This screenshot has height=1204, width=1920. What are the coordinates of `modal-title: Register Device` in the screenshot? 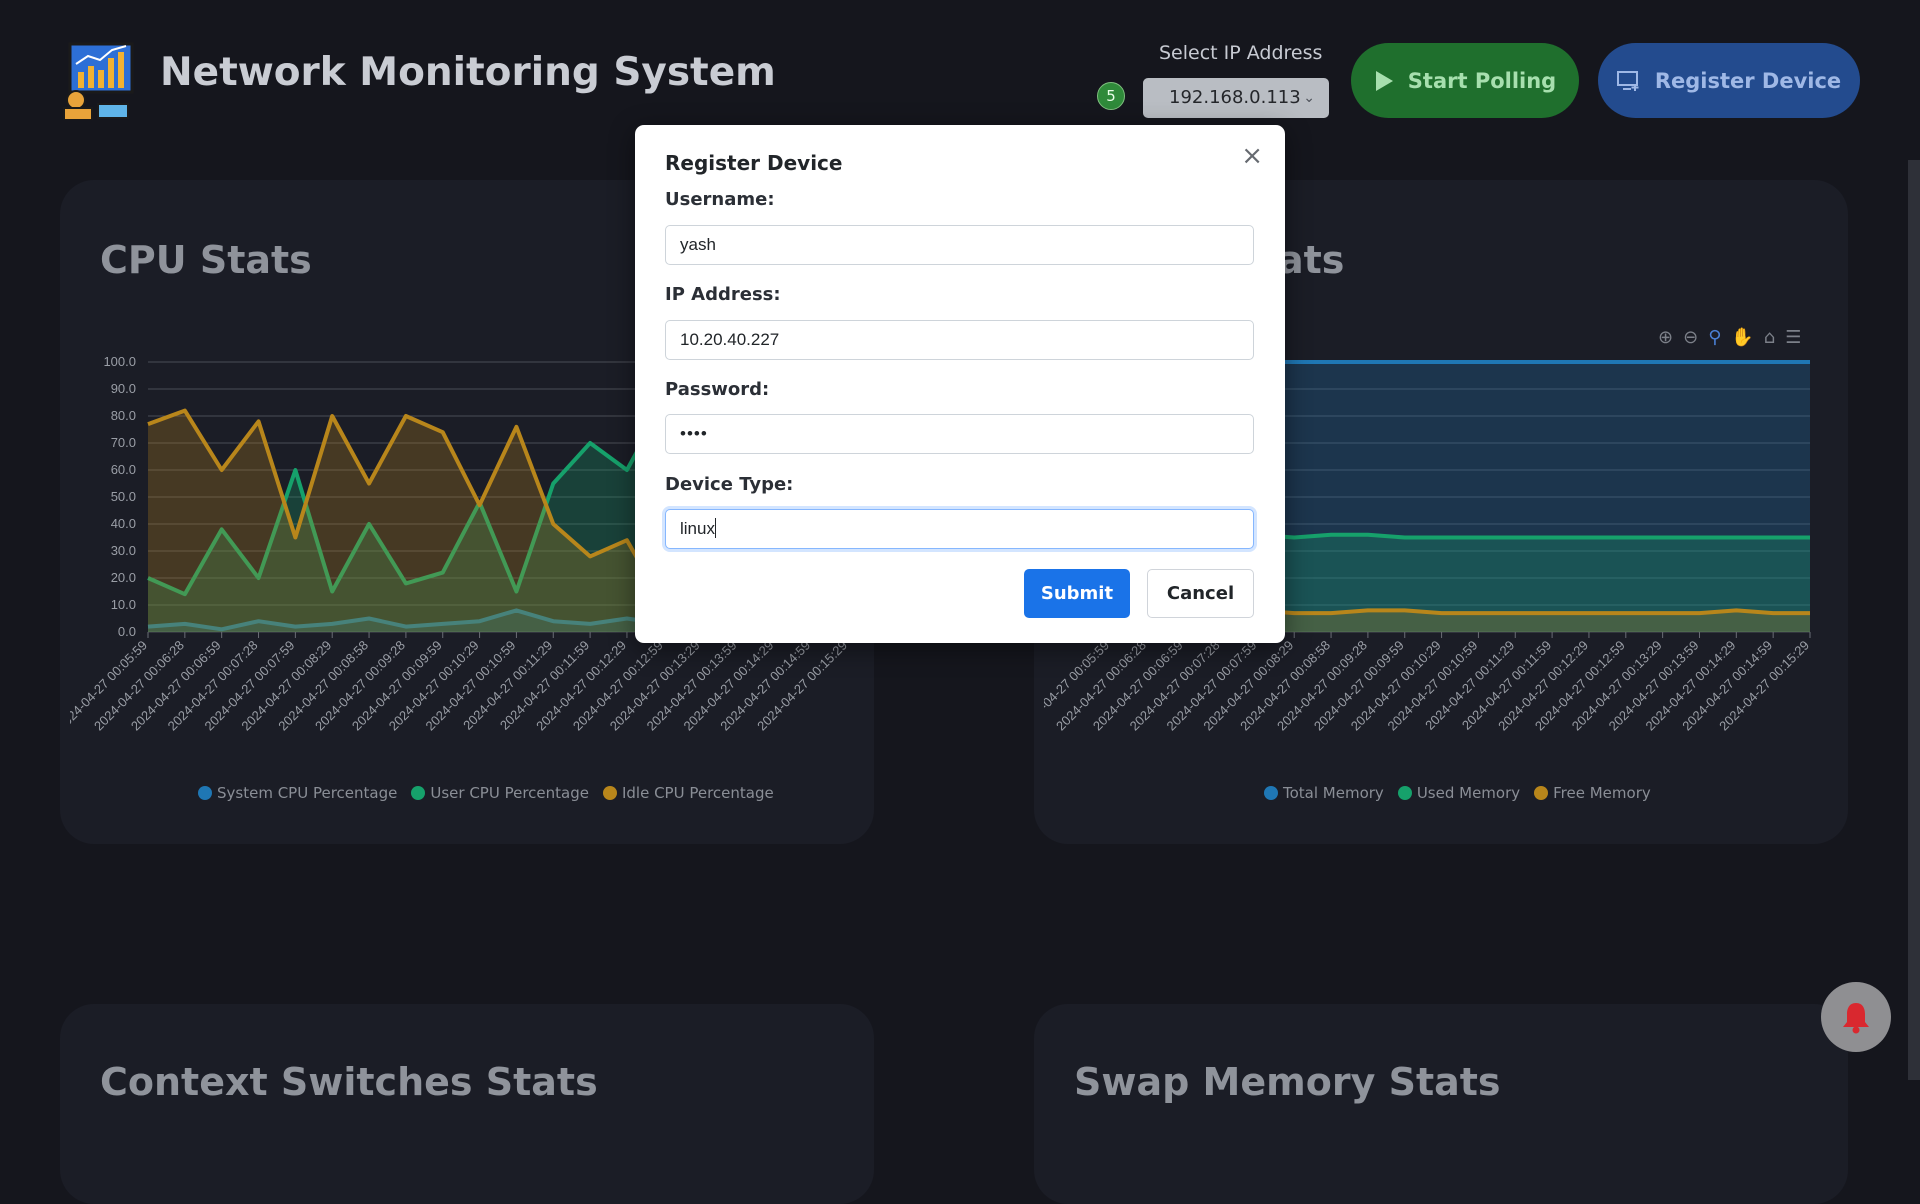 It's located at (754, 163).